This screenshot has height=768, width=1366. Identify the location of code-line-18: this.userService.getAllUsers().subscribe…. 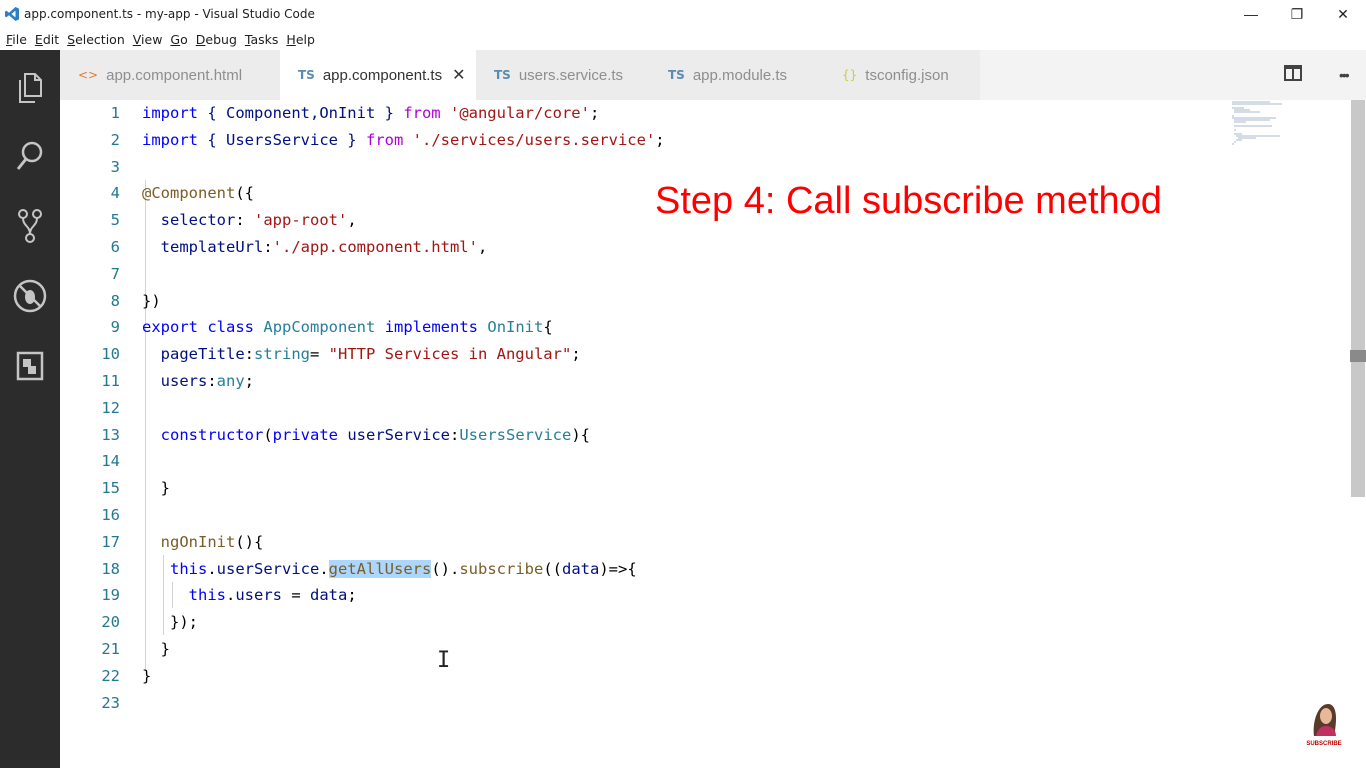
(403, 568).